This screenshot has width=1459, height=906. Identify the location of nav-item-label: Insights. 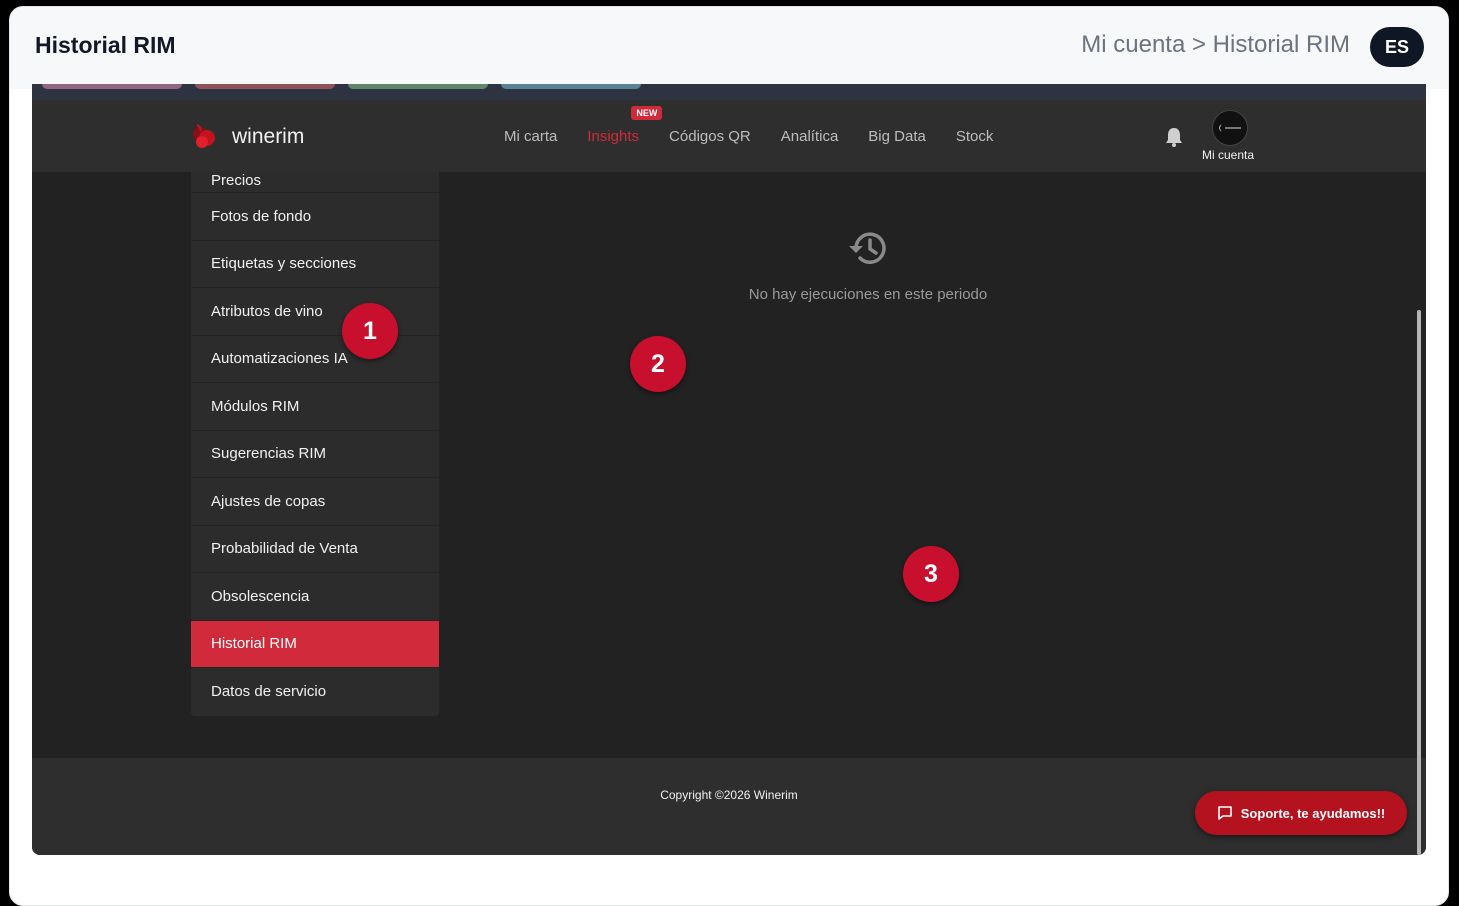
(613, 136).